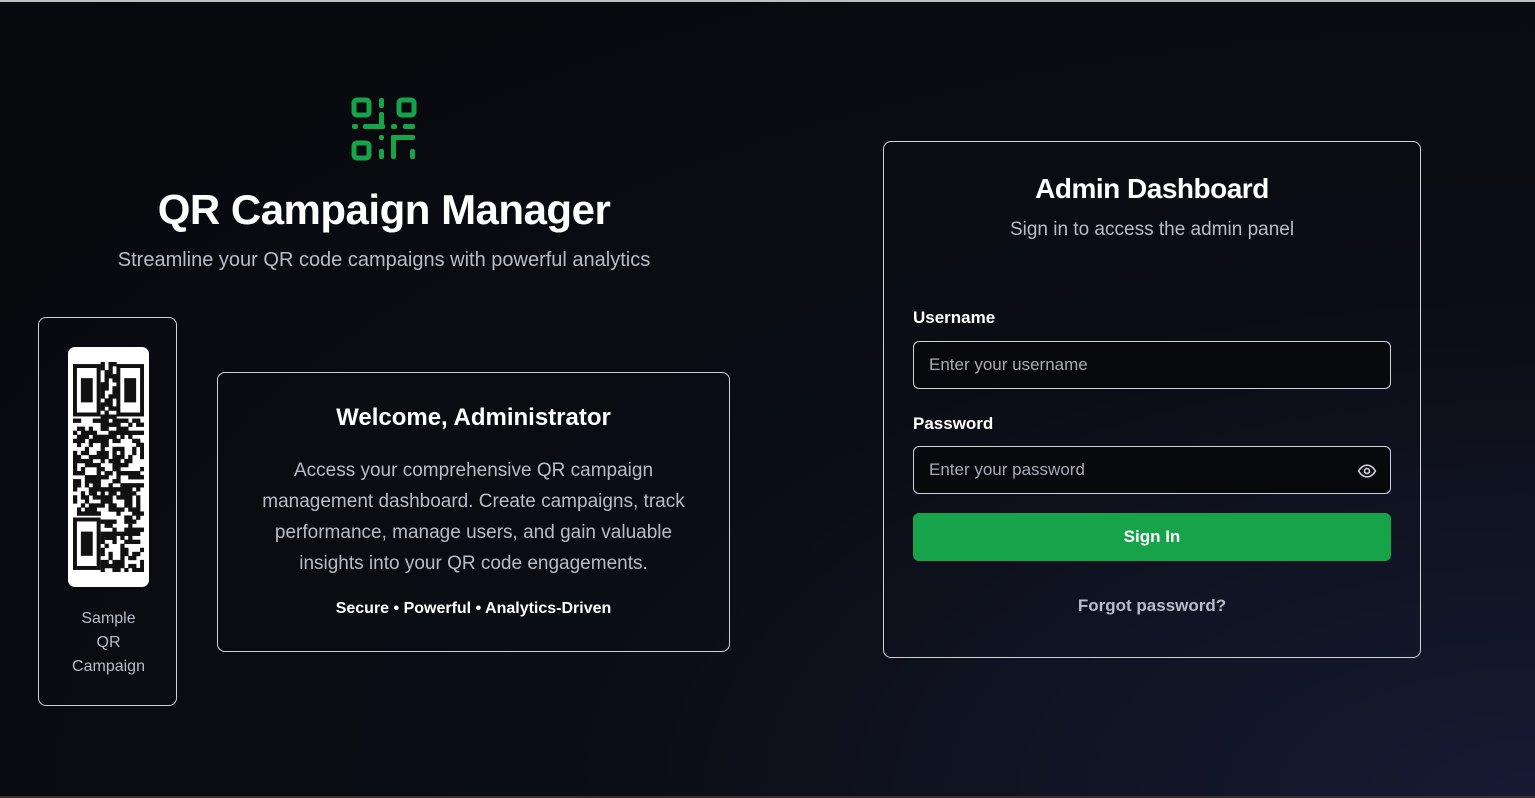 This screenshot has width=1535, height=798. What do you see at coordinates (1152, 606) in the screenshot?
I see `forgot-password-link: Forgot password?` at bounding box center [1152, 606].